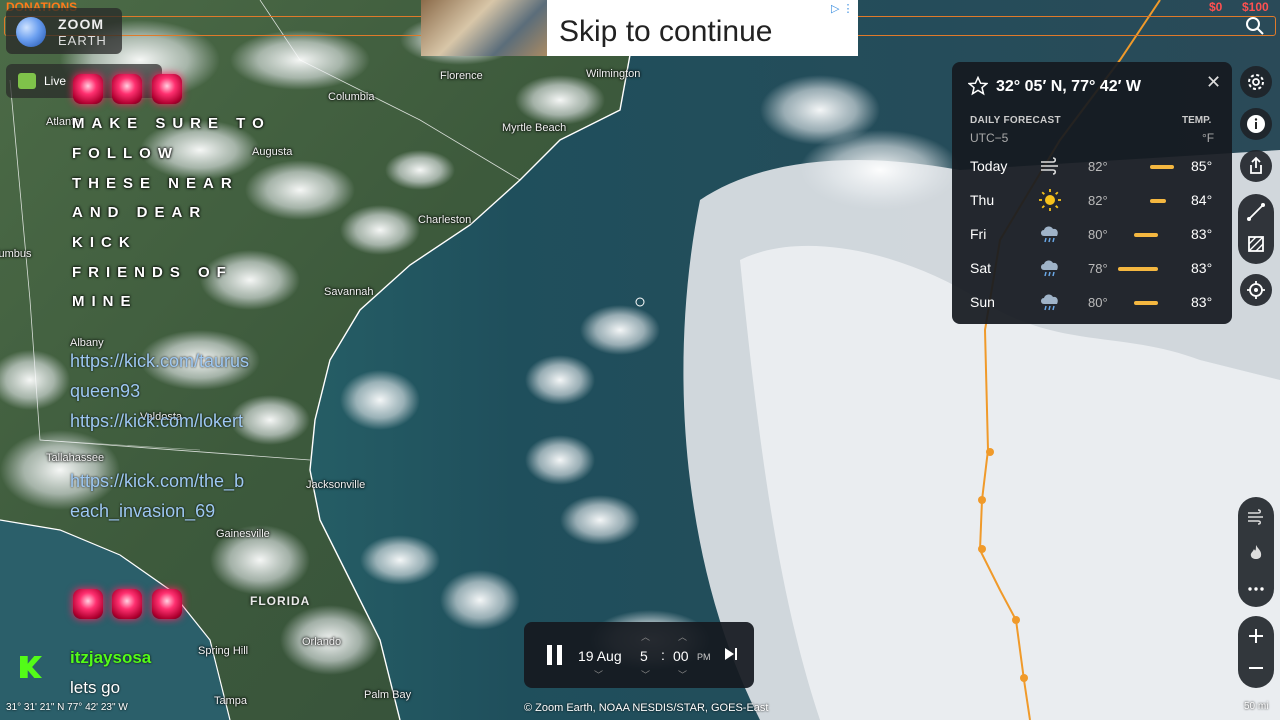  I want to click on forecast-day: Fri, so click(978, 234).